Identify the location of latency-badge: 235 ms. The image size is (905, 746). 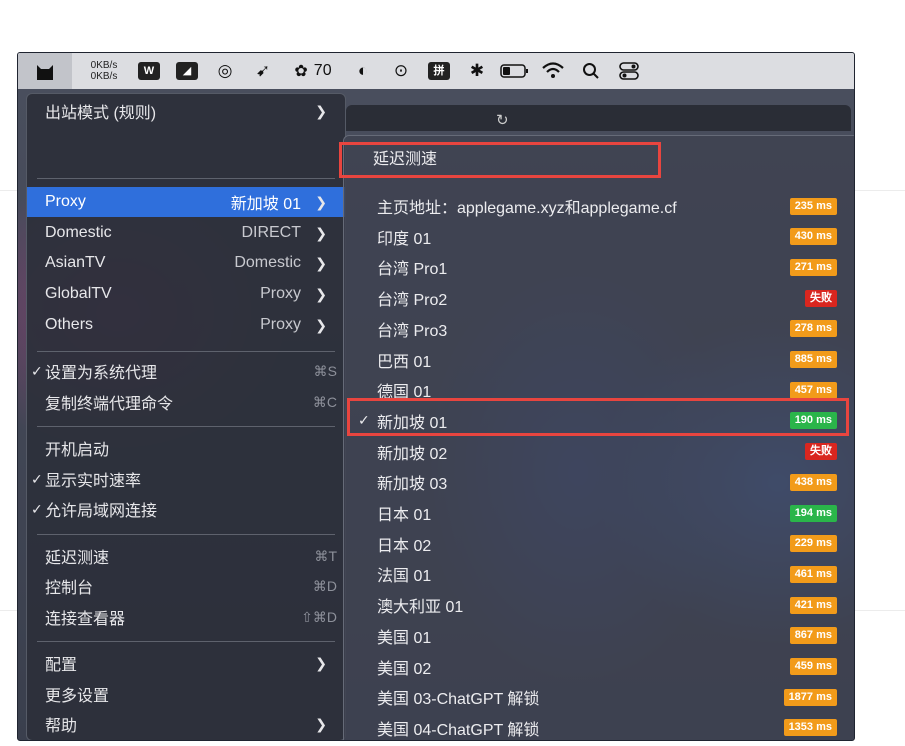
(813, 206).